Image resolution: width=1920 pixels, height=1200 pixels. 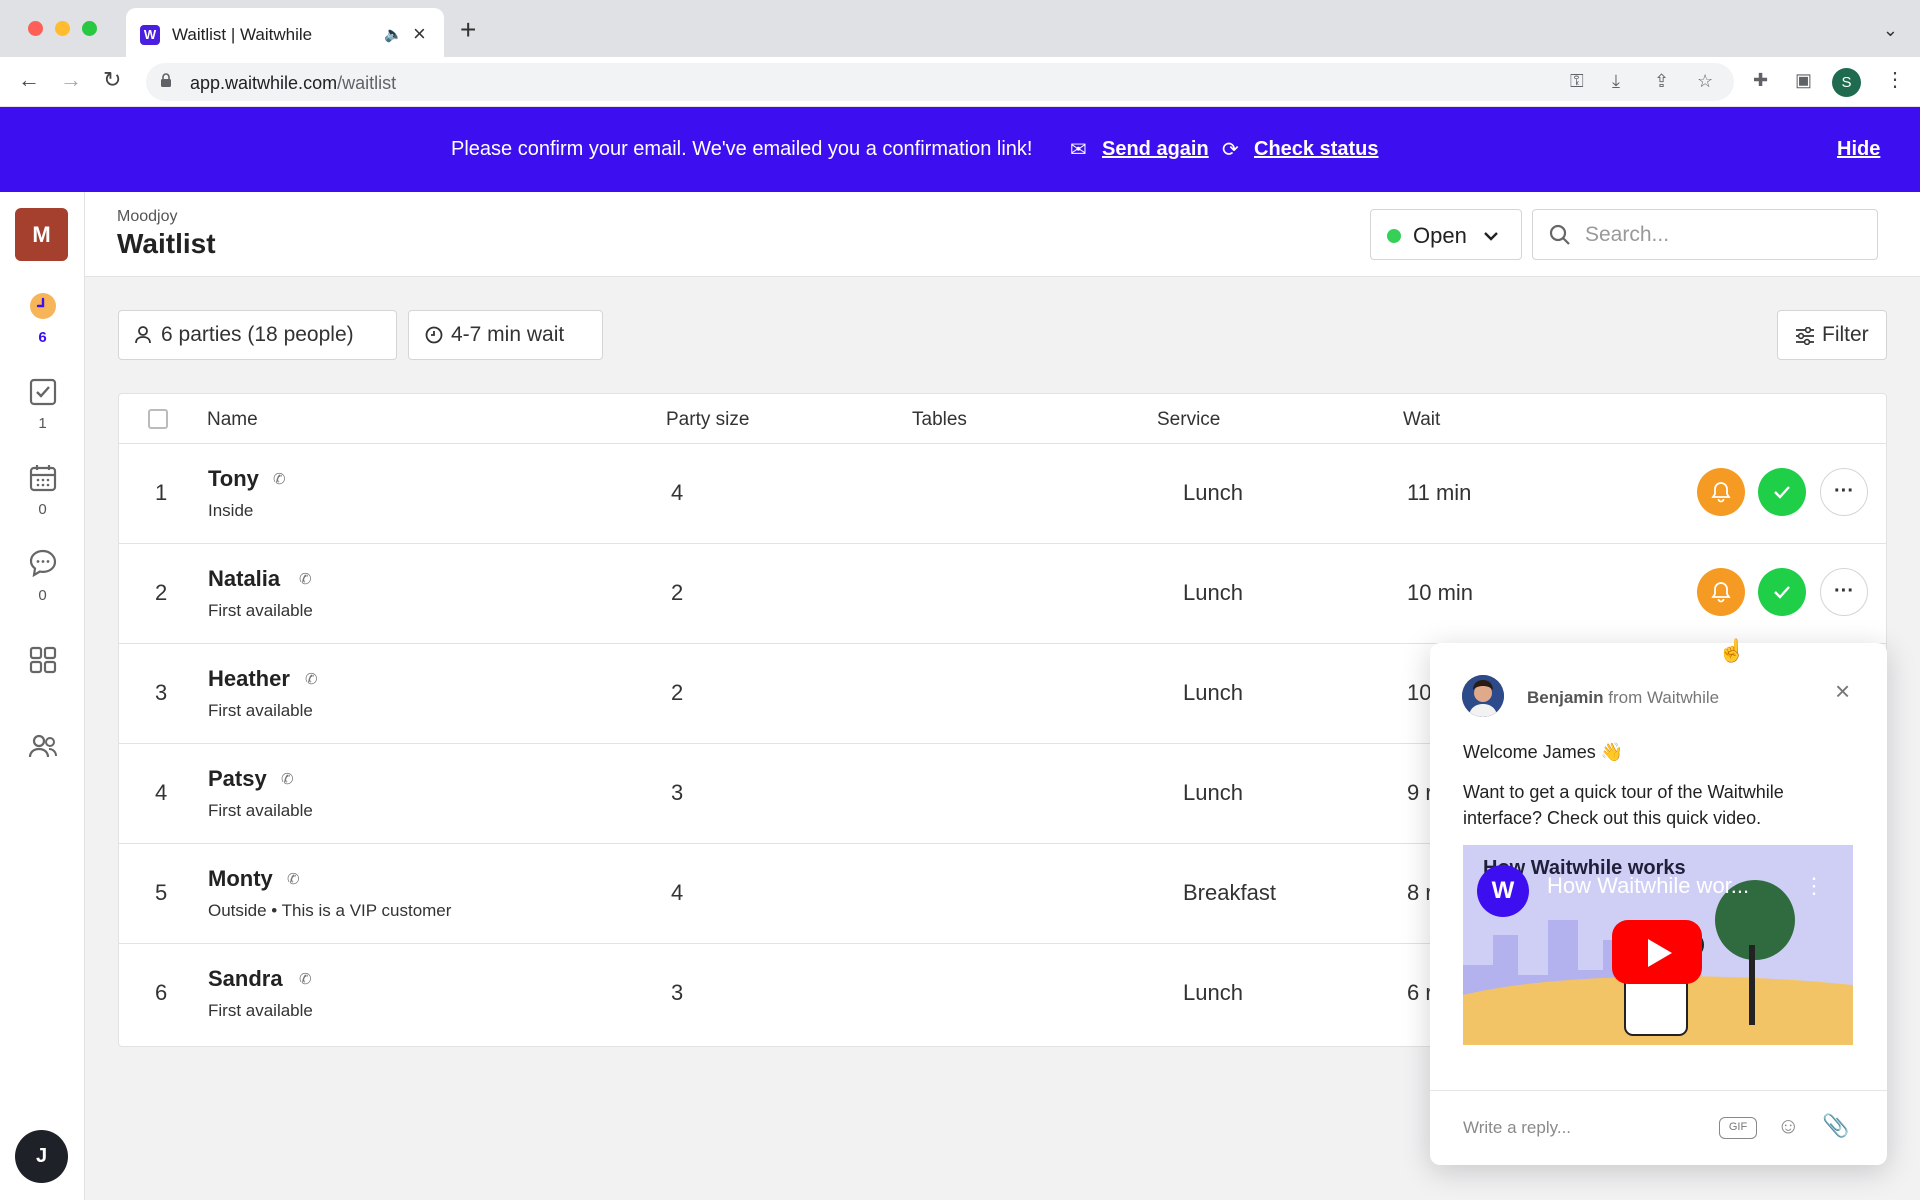 I want to click on guest-details: Outside • This is a VIP customer, so click(x=330, y=910).